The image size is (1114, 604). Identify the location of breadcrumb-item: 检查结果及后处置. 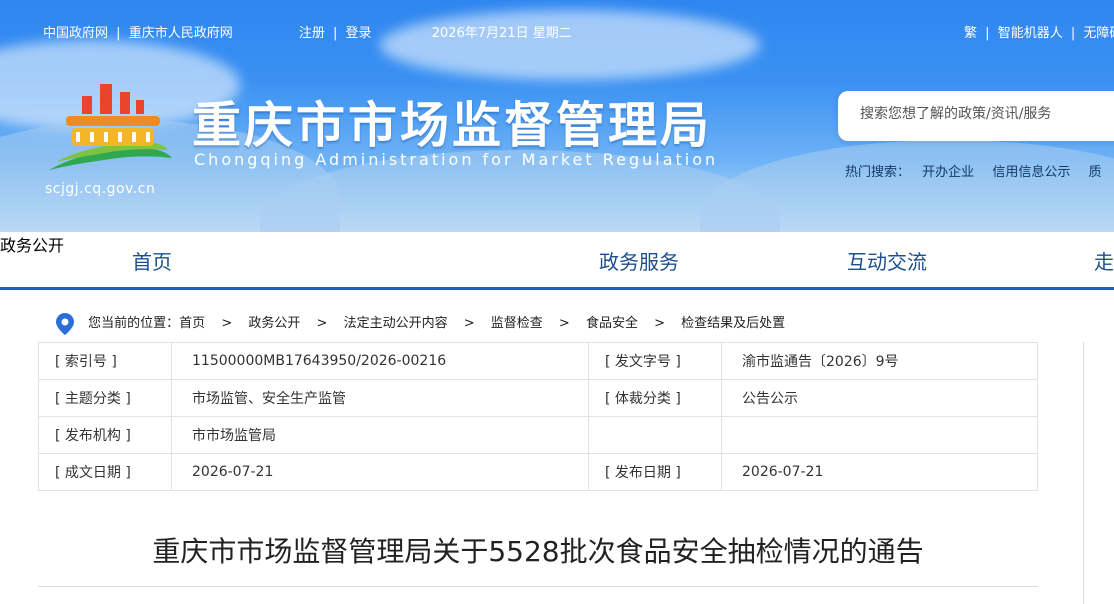
(733, 323).